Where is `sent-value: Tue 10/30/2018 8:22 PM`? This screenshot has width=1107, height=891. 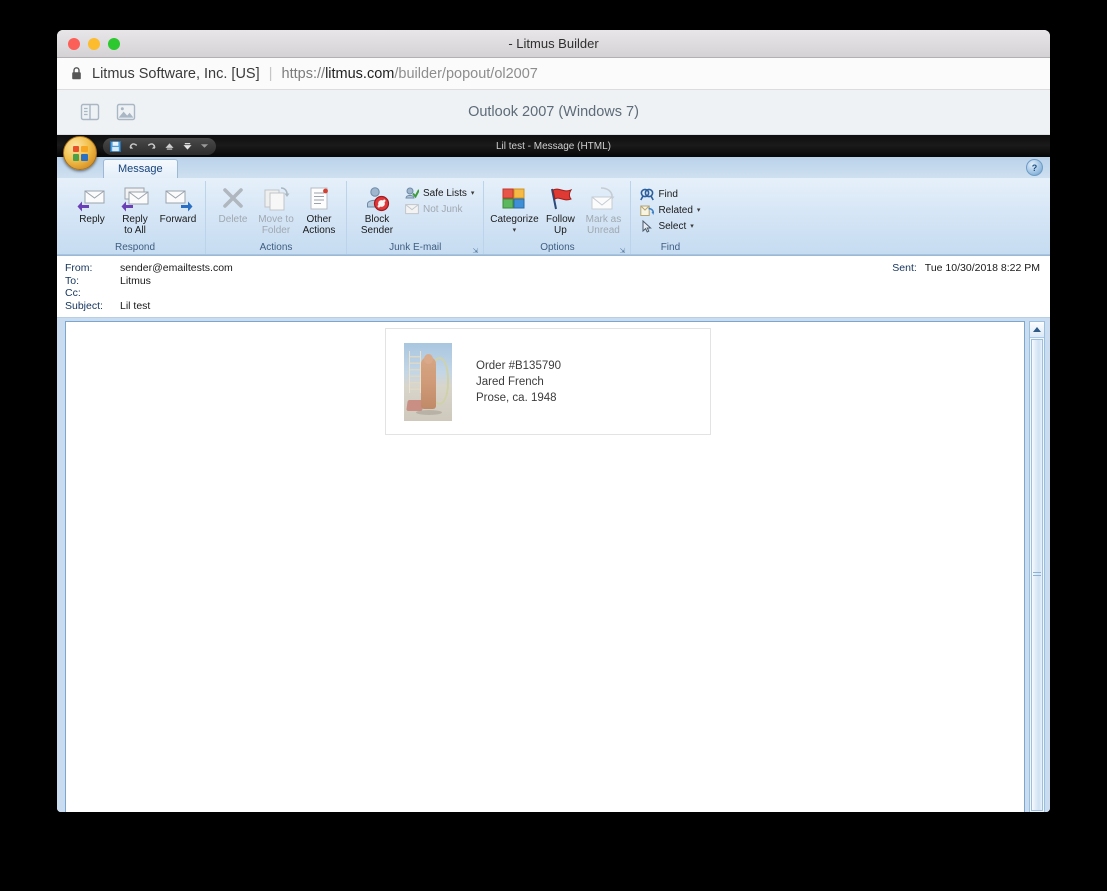 sent-value: Tue 10/30/2018 8:22 PM is located at coordinates (982, 268).